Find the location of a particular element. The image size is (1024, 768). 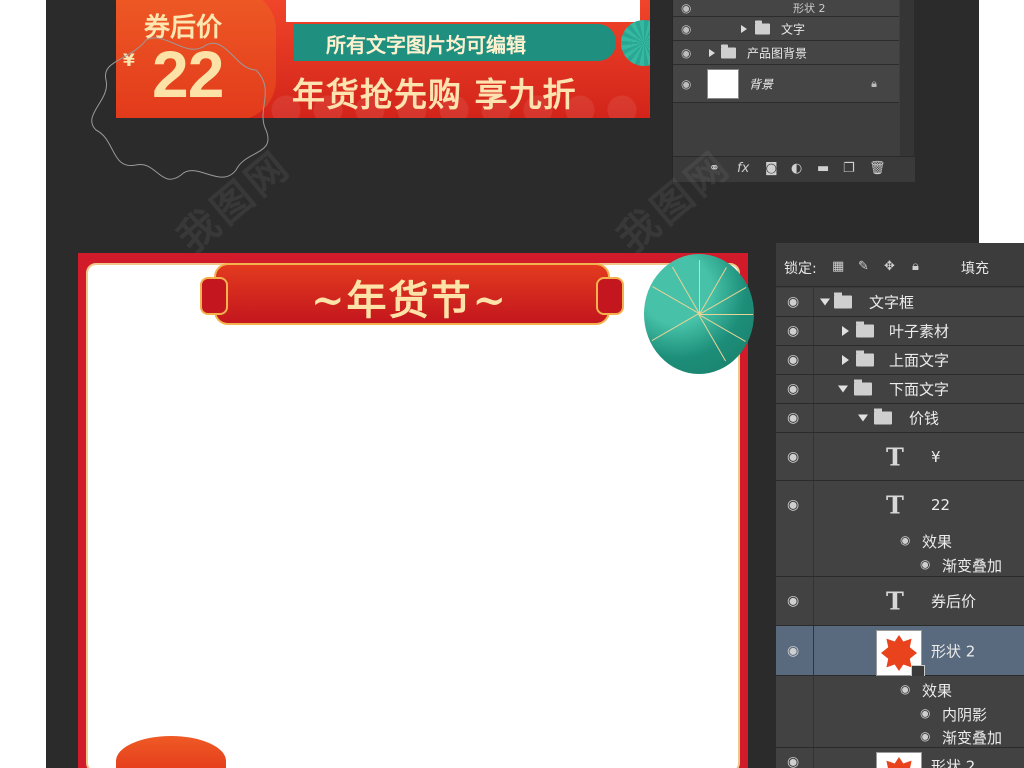

folder-icon: ▬ is located at coordinates (823, 168).